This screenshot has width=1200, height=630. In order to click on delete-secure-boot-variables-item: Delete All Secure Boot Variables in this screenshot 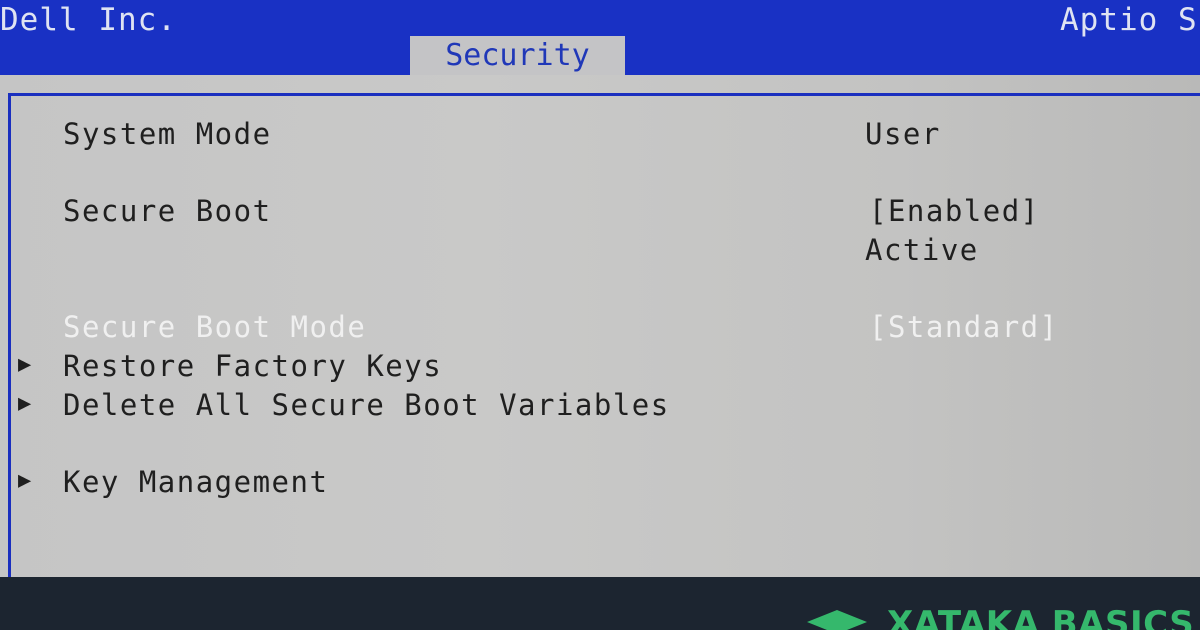, I will do `click(366, 405)`.